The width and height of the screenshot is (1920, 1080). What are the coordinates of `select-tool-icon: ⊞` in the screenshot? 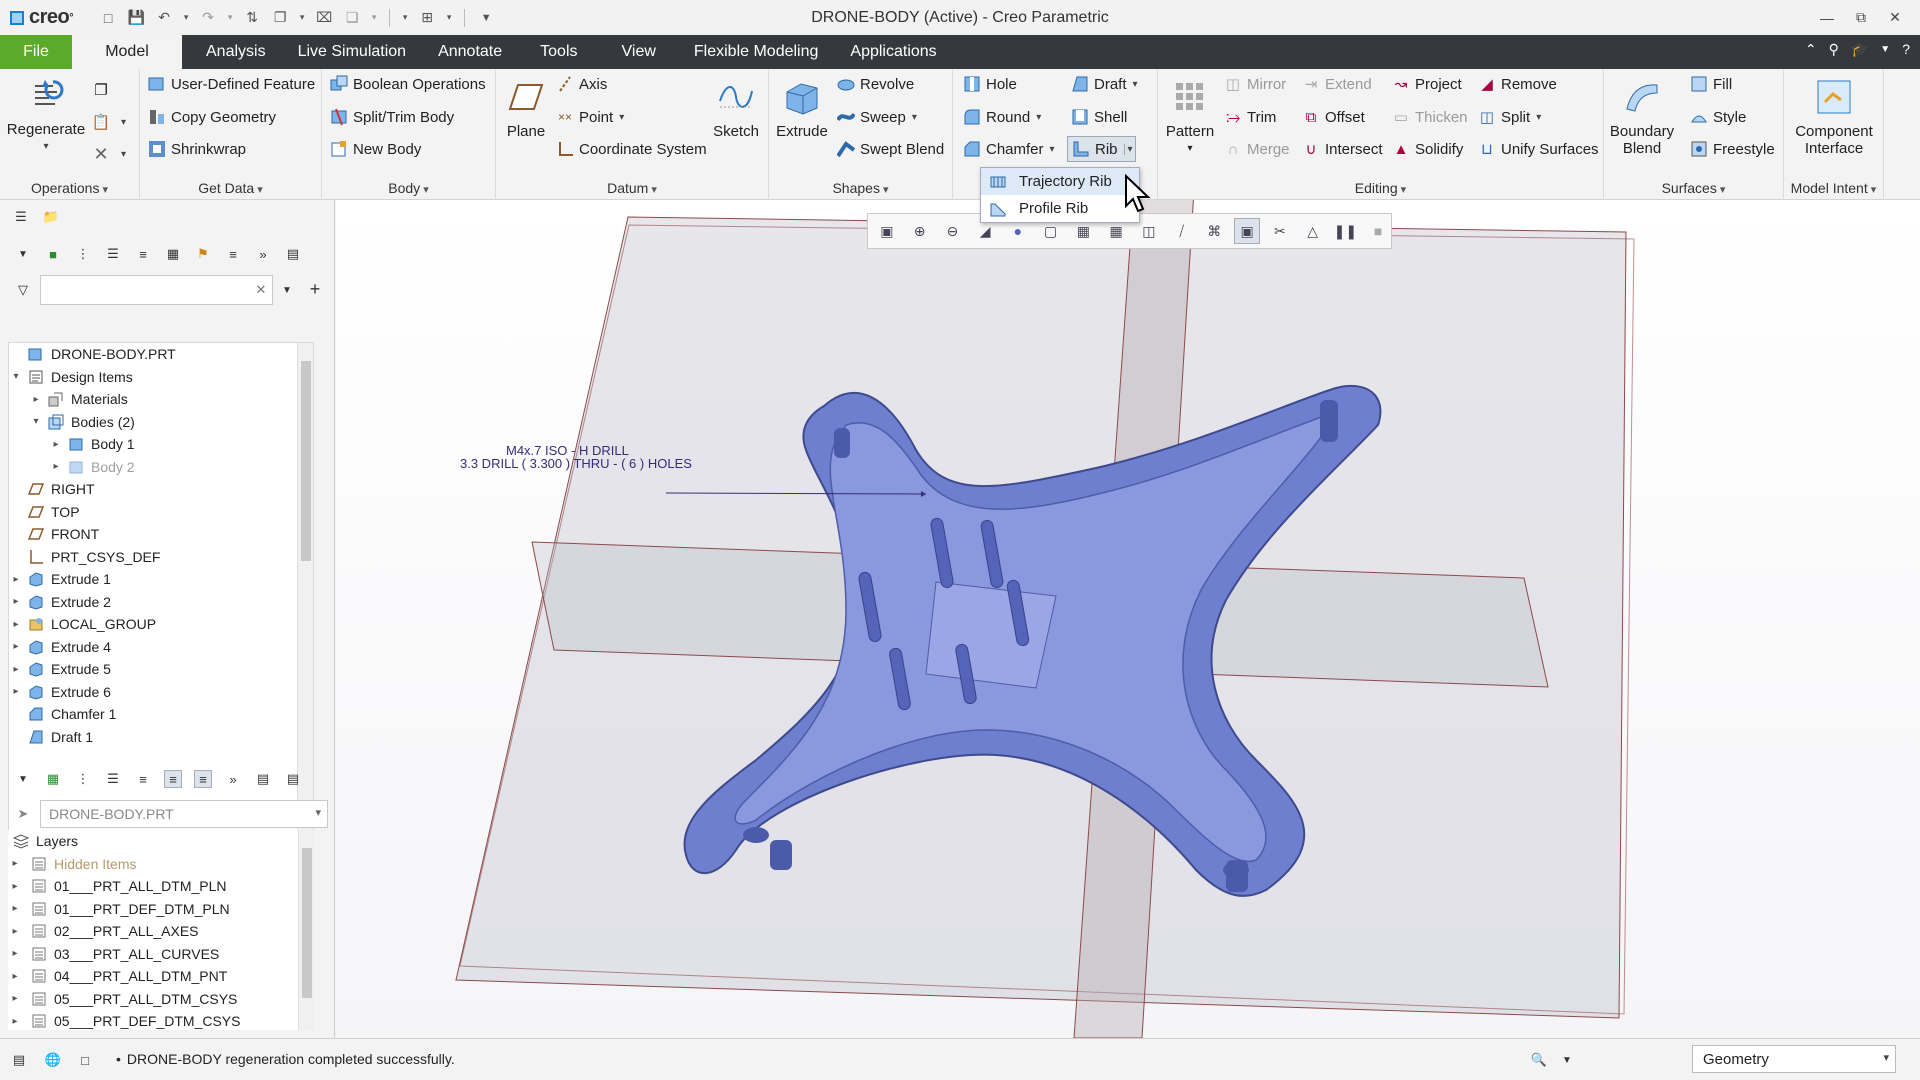 It's located at (427, 18).